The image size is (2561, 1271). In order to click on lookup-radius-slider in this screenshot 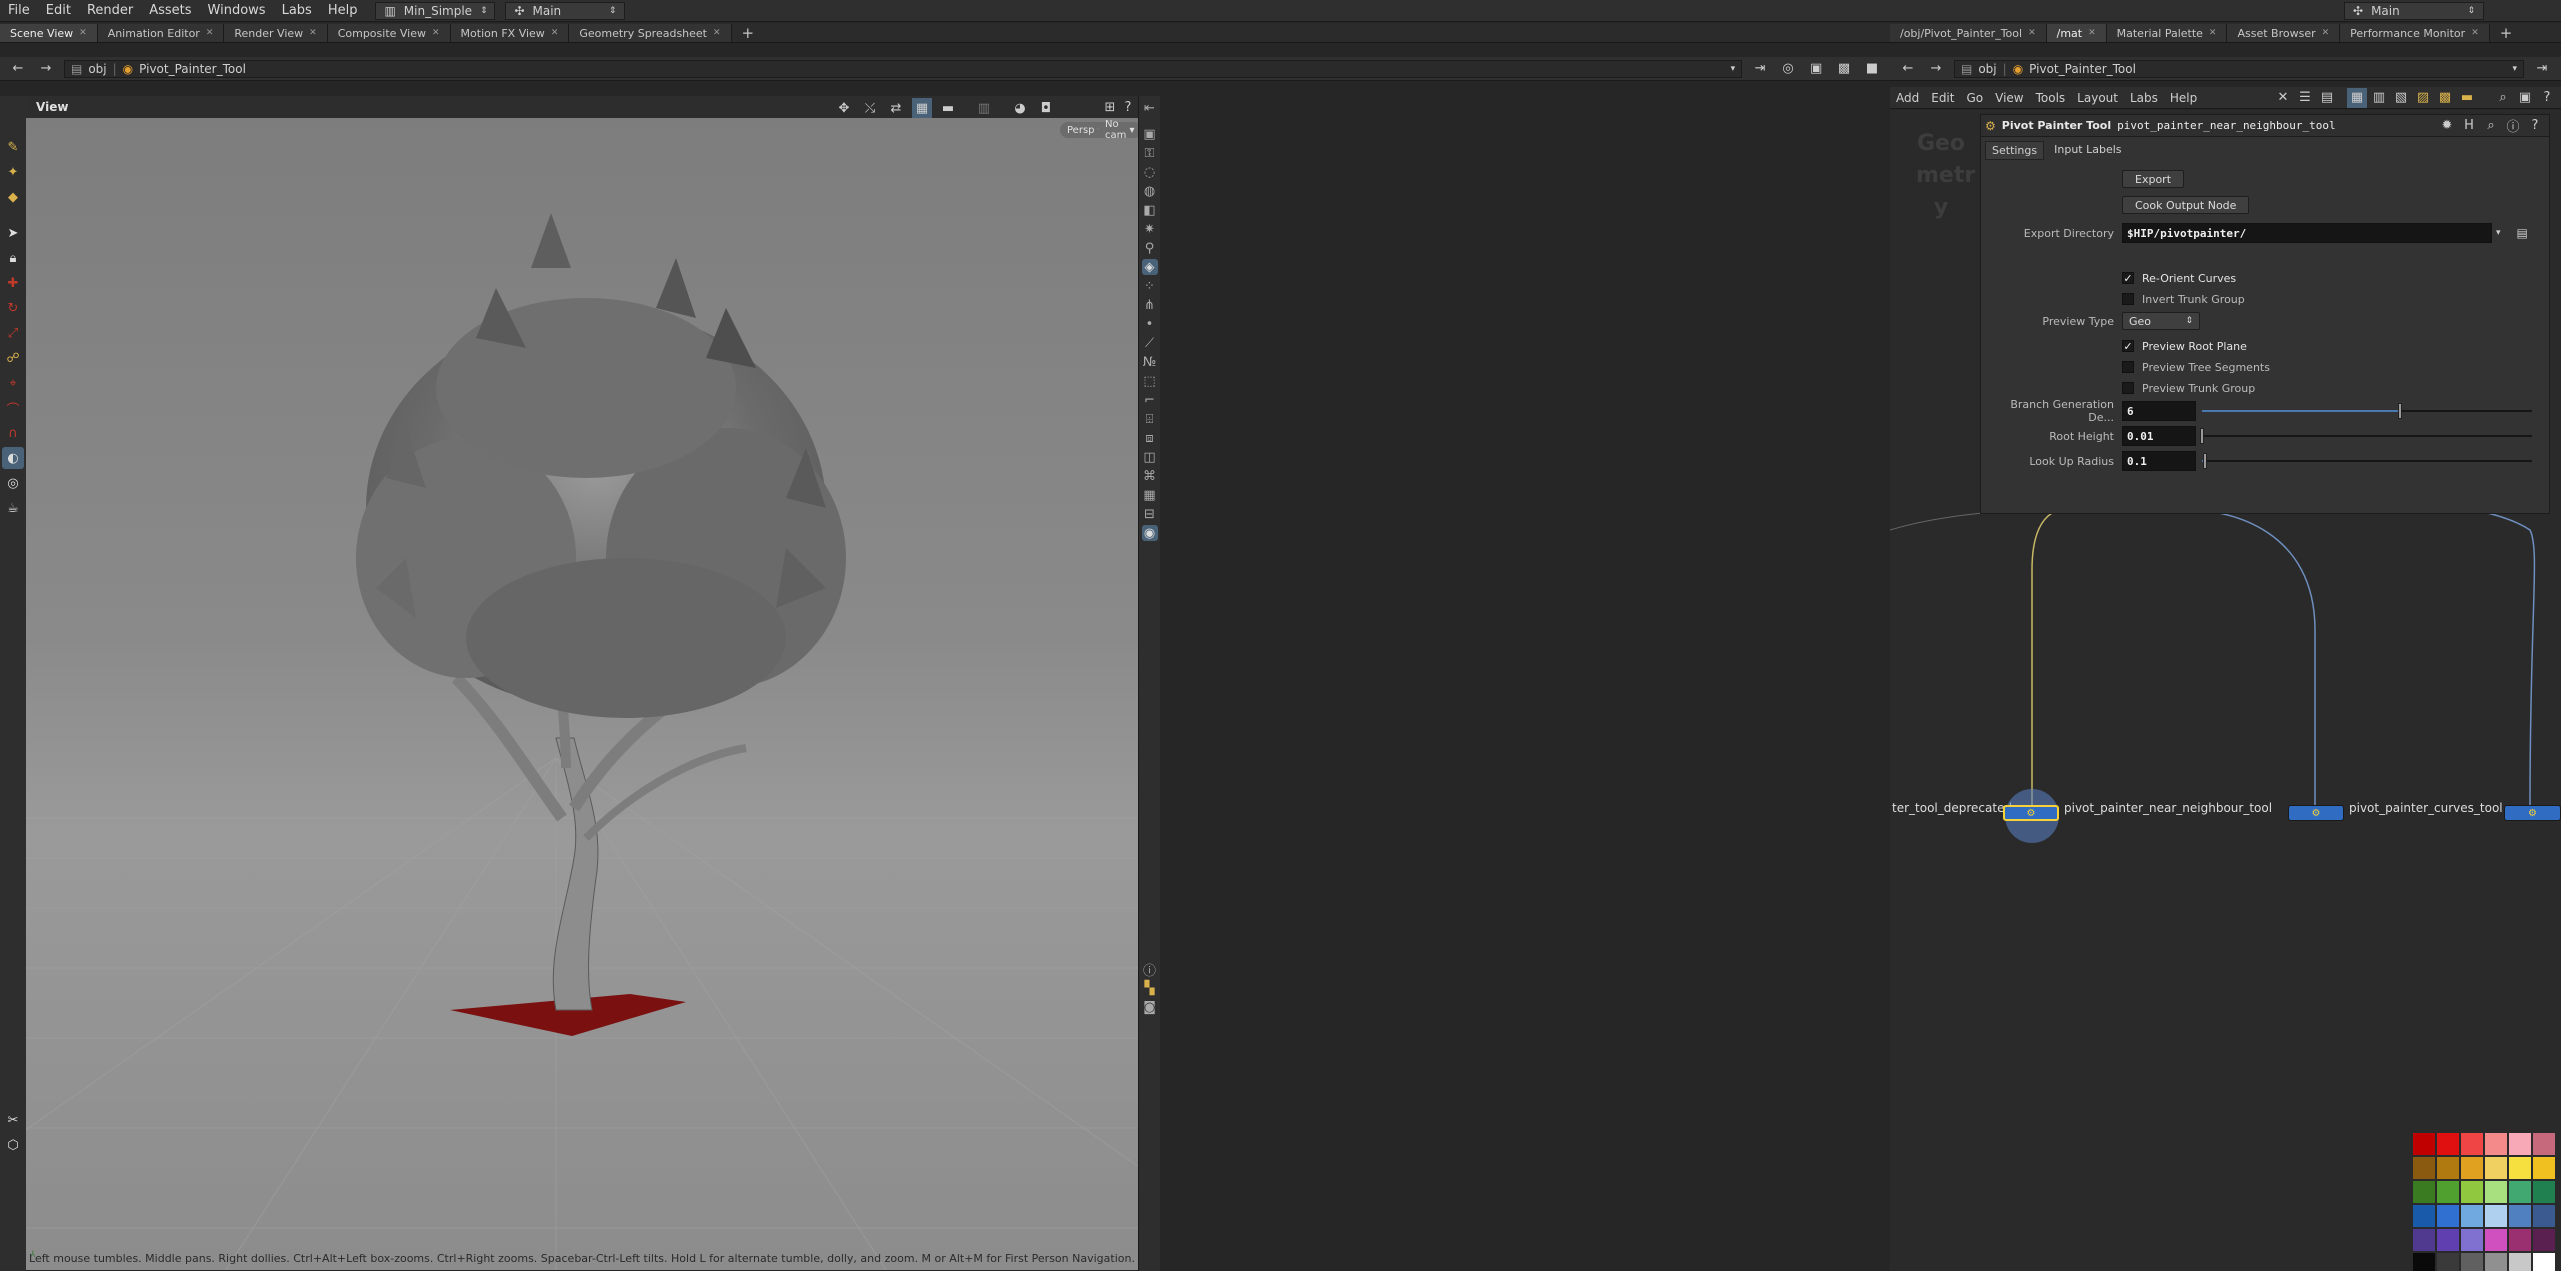, I will do `click(2367, 461)`.